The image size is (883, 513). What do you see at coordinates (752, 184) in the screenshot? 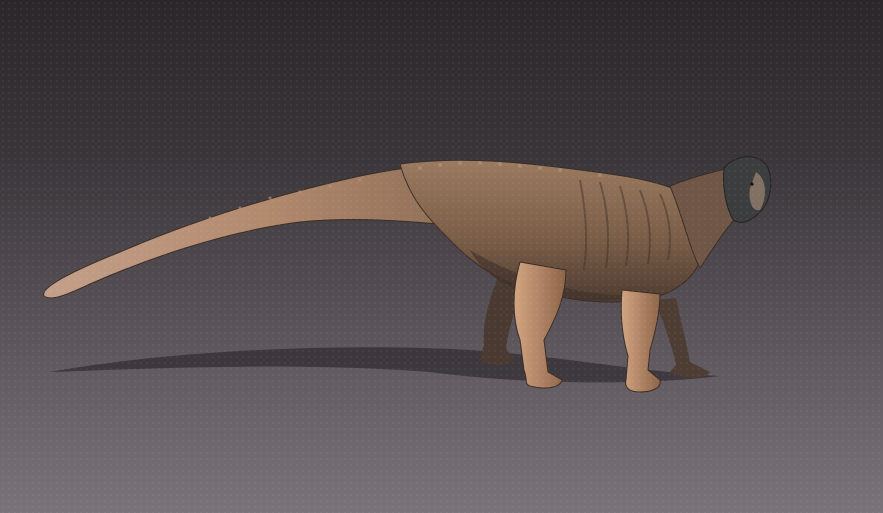
I see `eye-icon` at bounding box center [752, 184].